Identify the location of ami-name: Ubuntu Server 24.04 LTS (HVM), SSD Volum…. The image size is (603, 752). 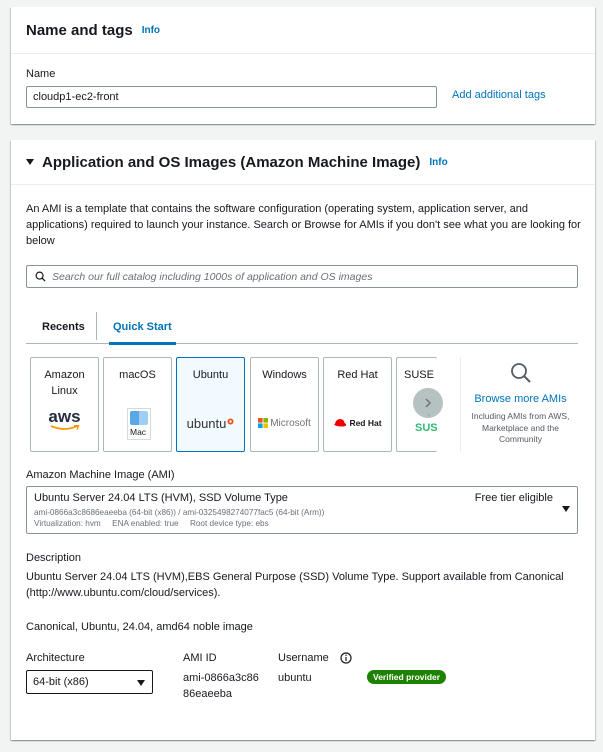
(161, 498).